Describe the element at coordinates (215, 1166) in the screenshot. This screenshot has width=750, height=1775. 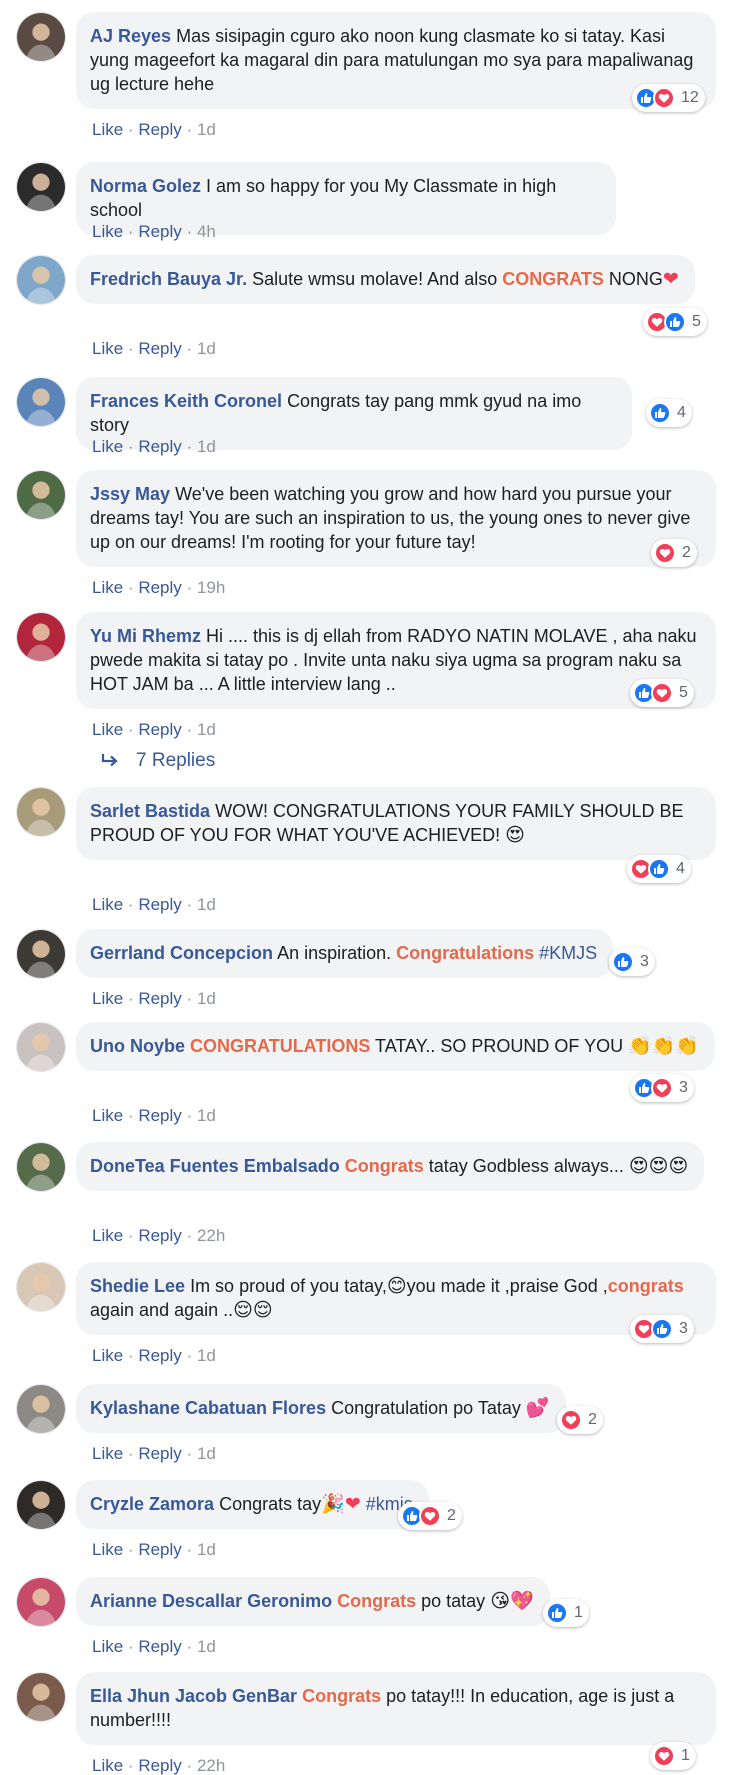
I see `comment-author: DoneTea Fuentes Embalsado` at that location.